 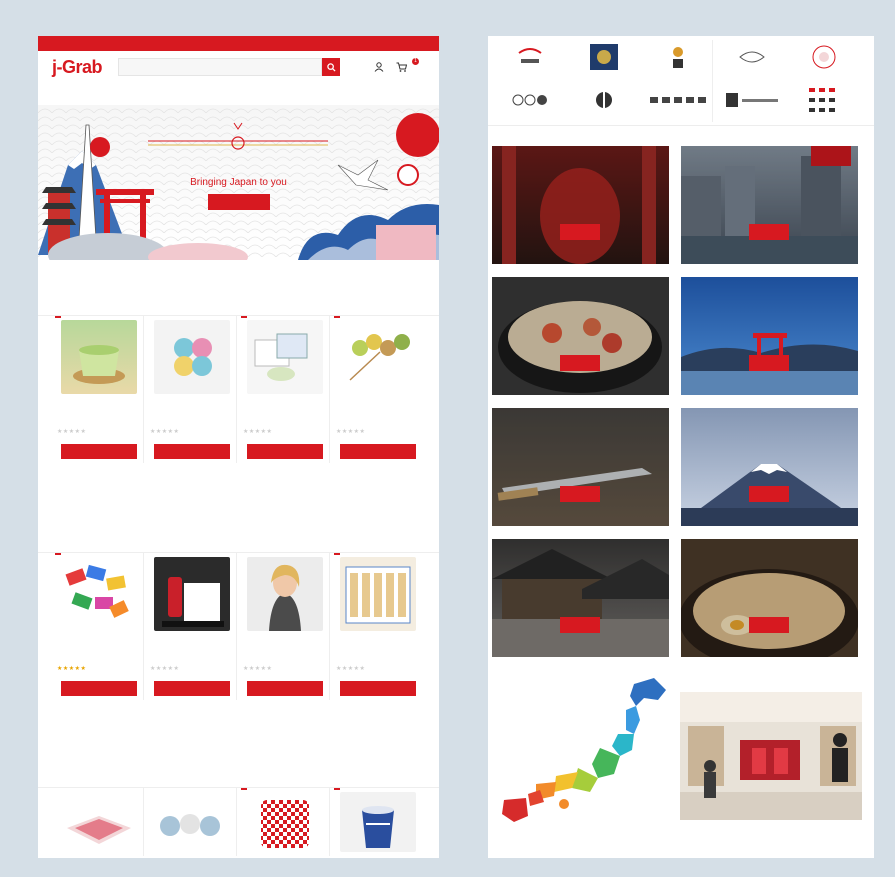 What do you see at coordinates (220, 67) in the screenshot?
I see `search-input` at bounding box center [220, 67].